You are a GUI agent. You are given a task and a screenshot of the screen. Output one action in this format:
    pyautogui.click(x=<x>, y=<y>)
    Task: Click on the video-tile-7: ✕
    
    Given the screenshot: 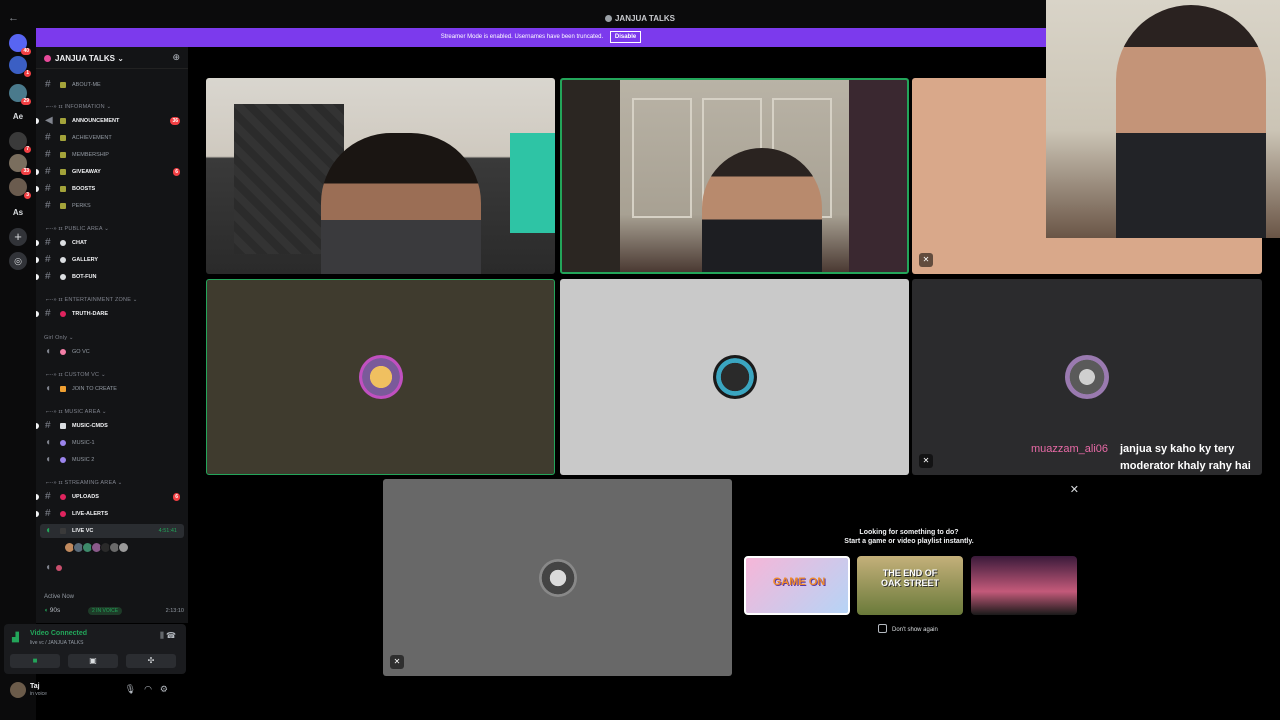 What is the action you would take?
    pyautogui.click(x=557, y=577)
    